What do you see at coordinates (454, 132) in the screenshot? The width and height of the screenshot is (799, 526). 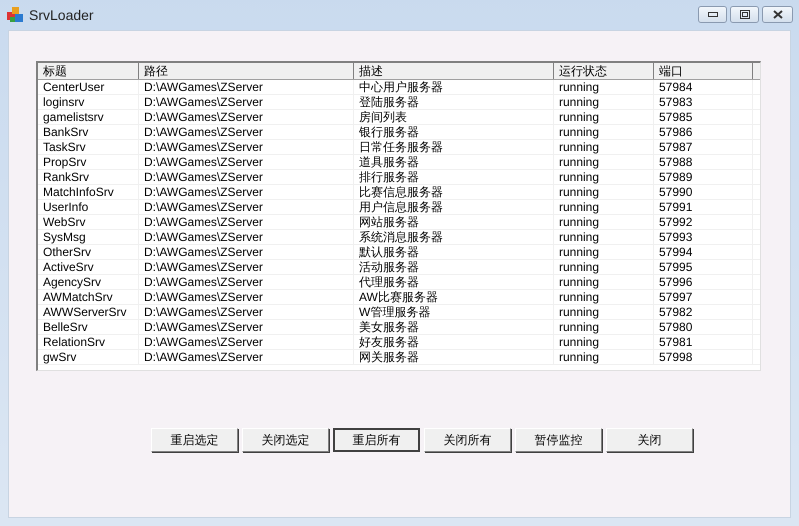 I see `table-cell: 银行服务器` at bounding box center [454, 132].